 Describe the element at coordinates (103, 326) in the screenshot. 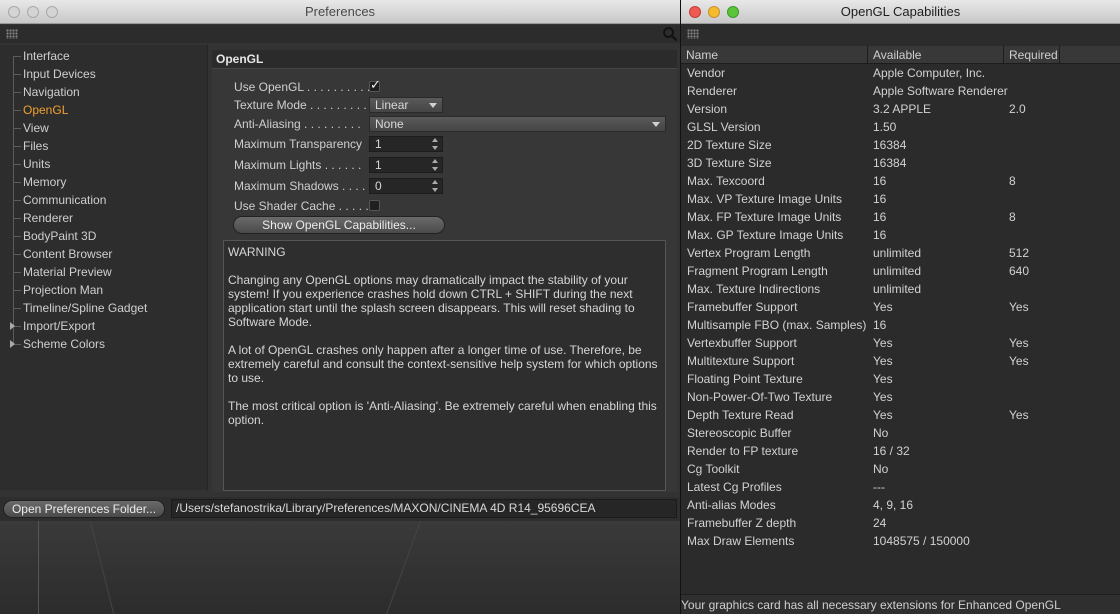

I see `sidebar-item-import-export: Import/Export` at that location.